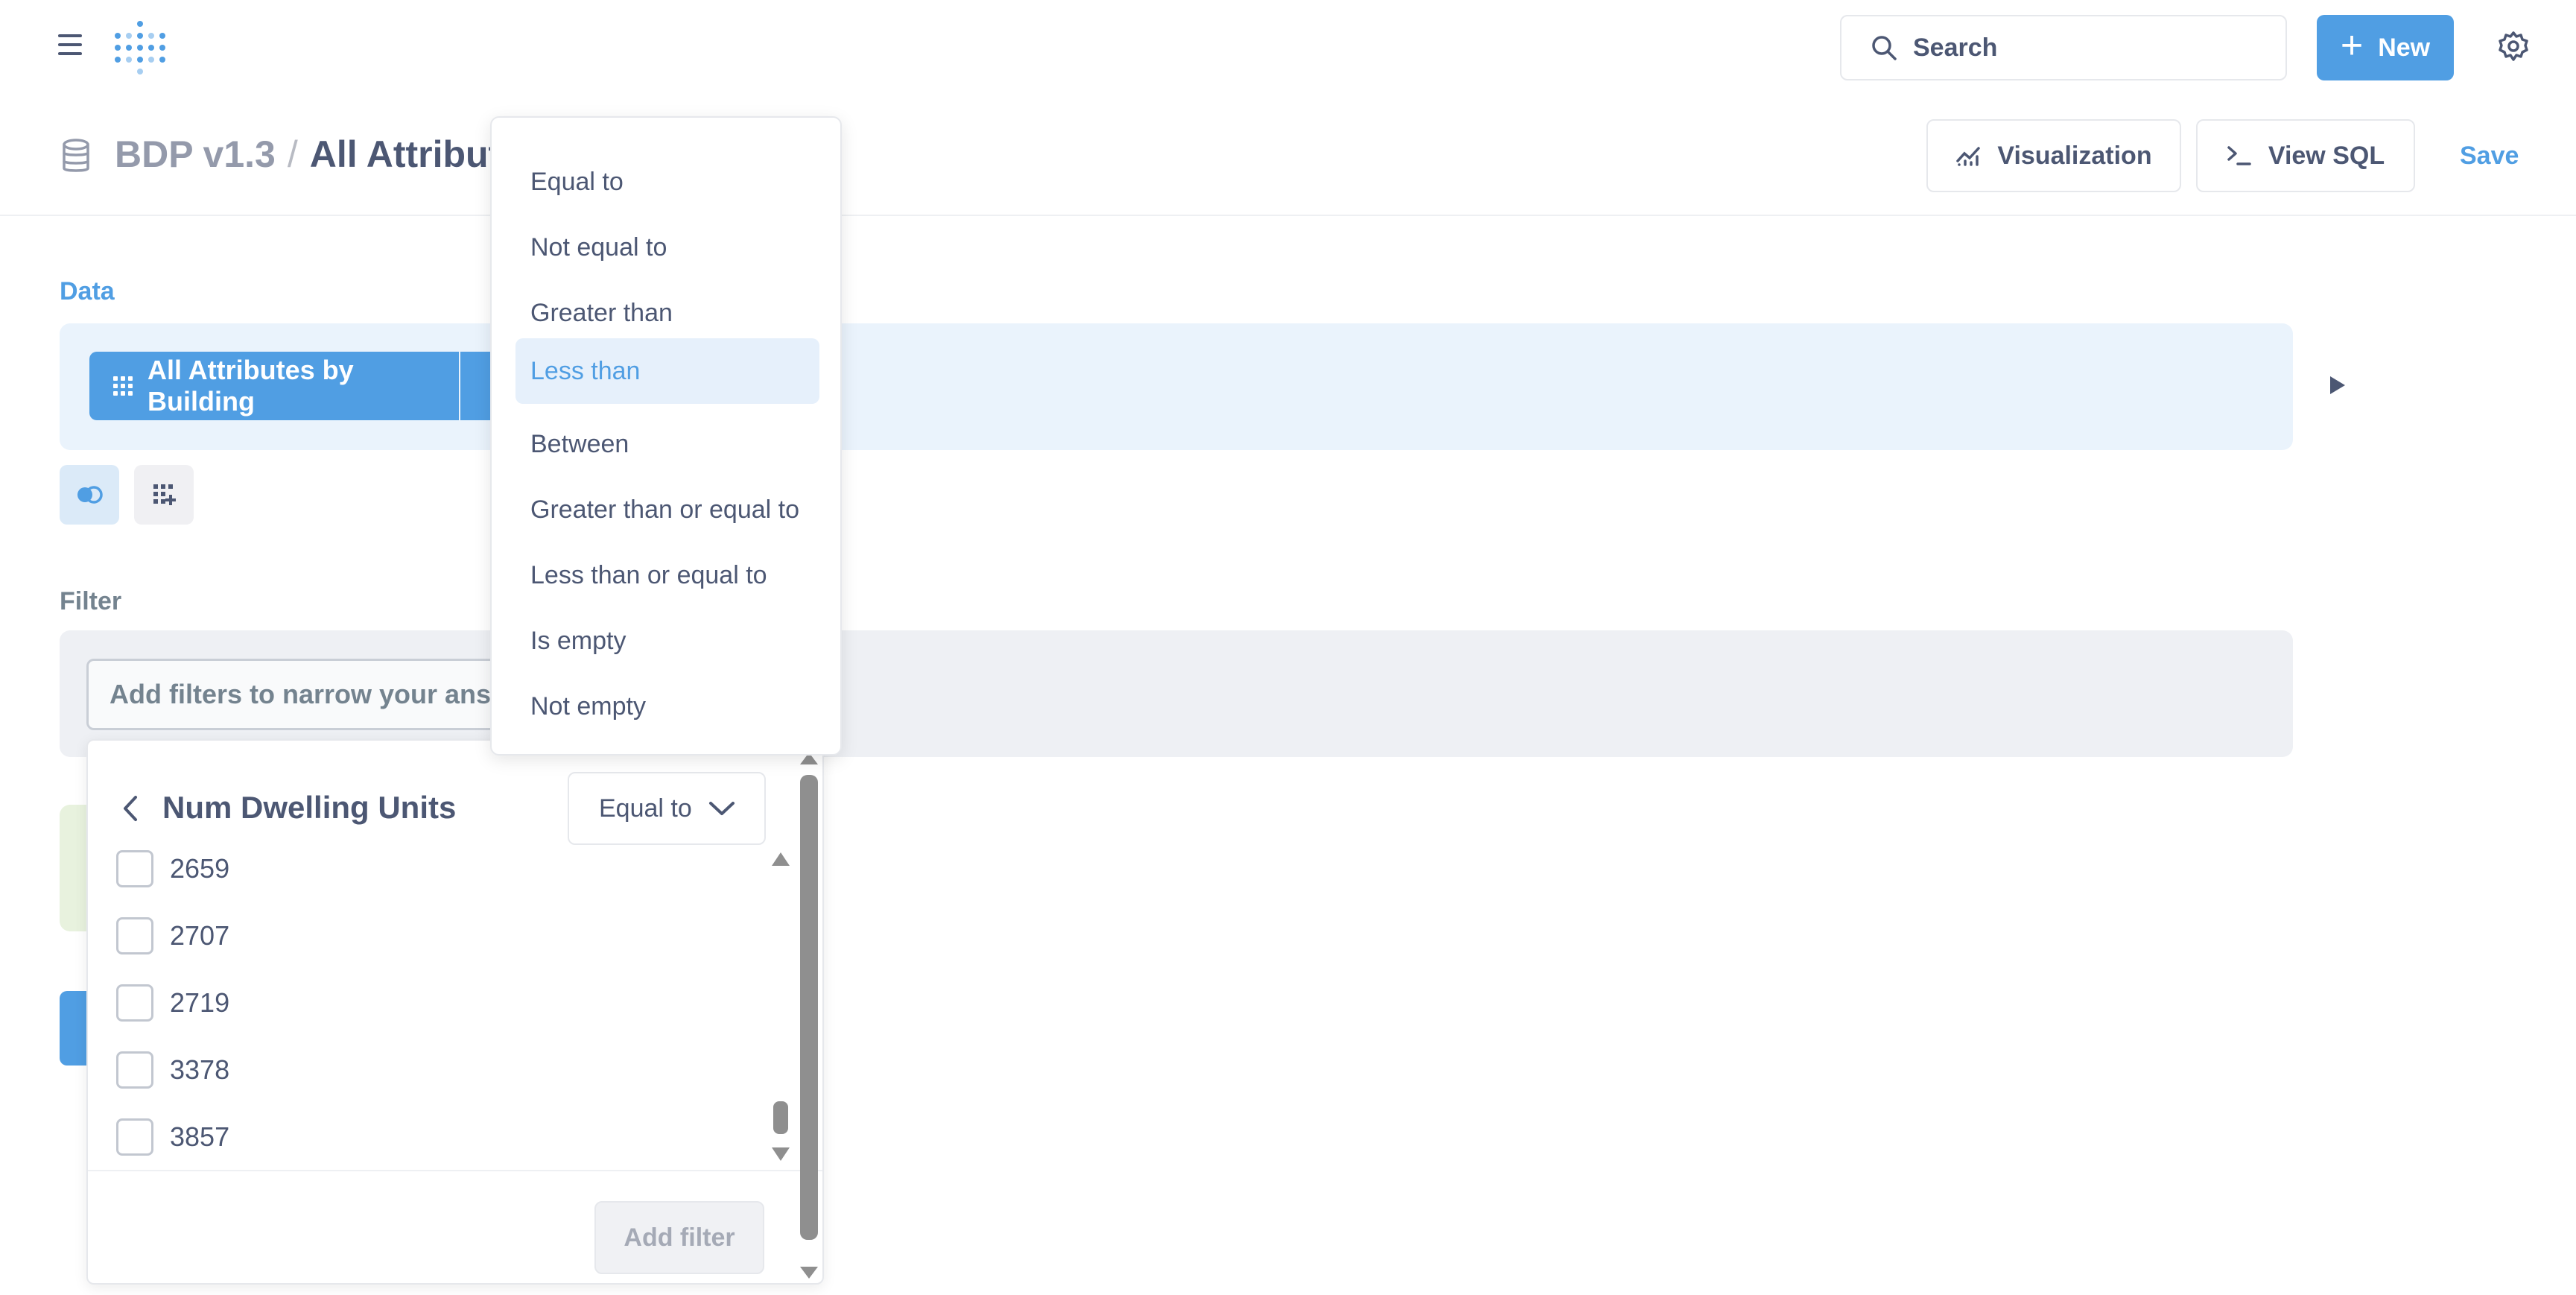  I want to click on list-scroll-up-arrow, so click(781, 859).